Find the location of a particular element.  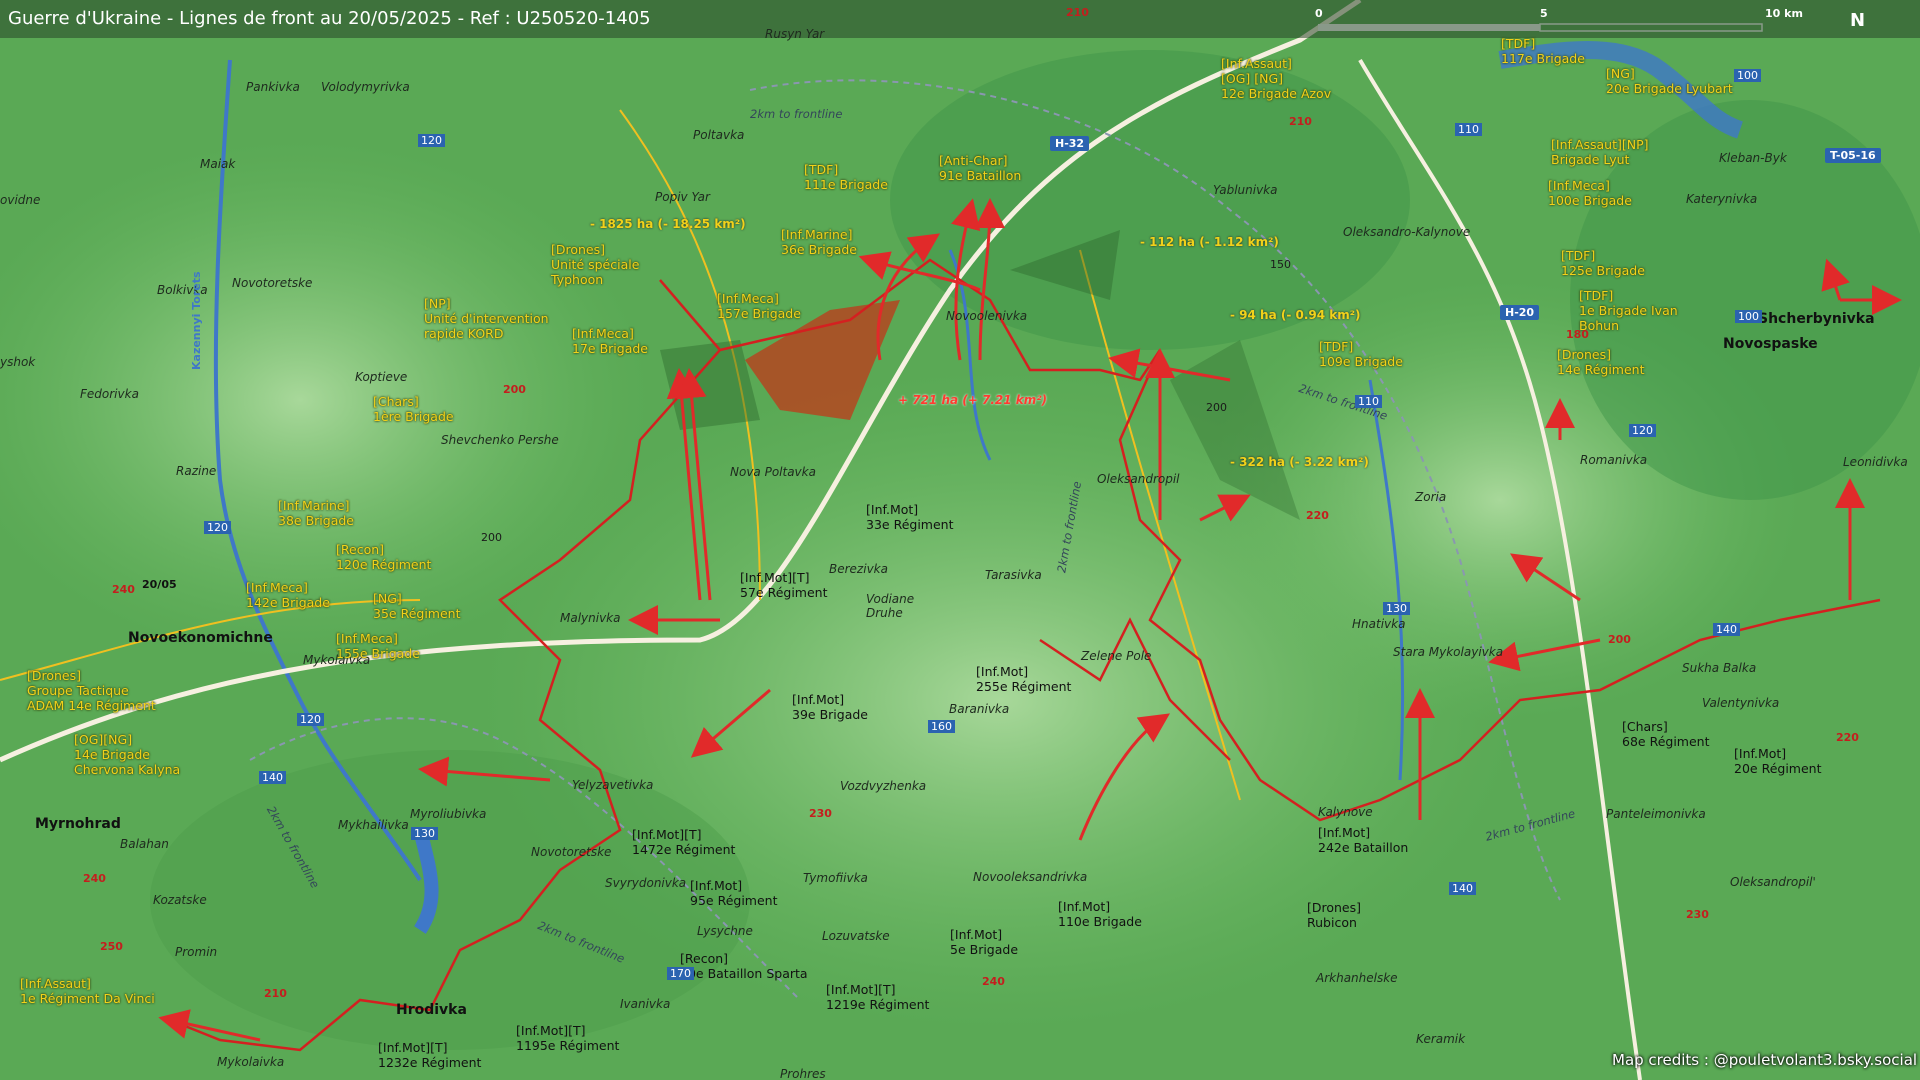

ua-unit-label: [Recon] 120e Régiment is located at coordinates (384, 557).